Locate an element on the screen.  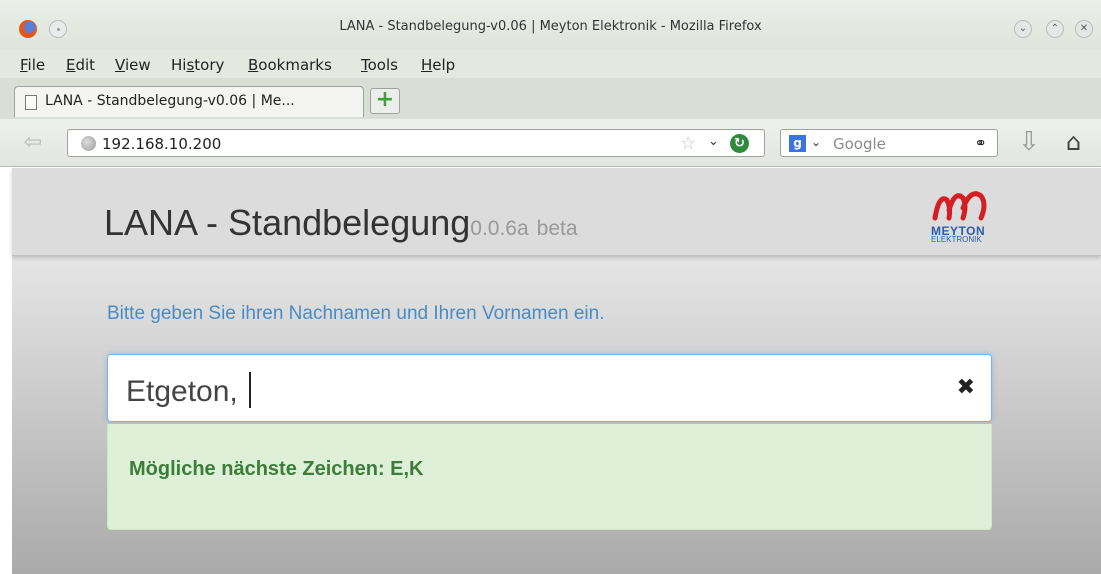
name-input-value: Etgeton, is located at coordinates (186, 391).